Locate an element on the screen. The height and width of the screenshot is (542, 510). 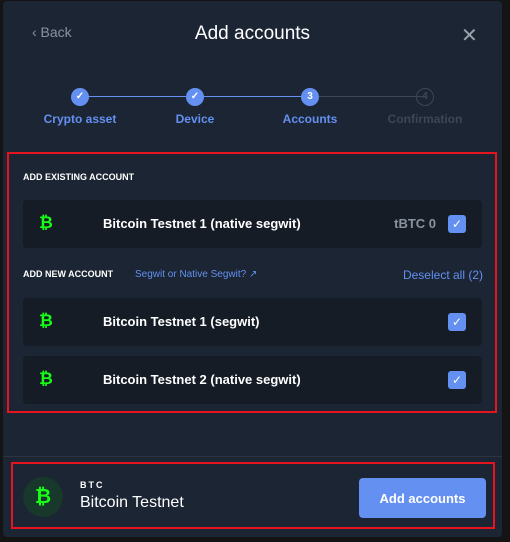
new-account-row: ₿ Bitcoin Testnet 2 (native segwit) ✓ is located at coordinates (252, 380).